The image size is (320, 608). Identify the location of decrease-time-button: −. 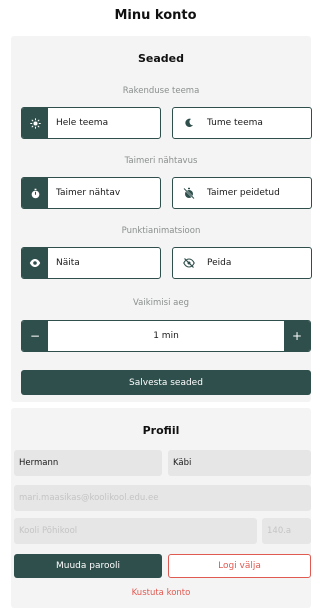
(35, 336).